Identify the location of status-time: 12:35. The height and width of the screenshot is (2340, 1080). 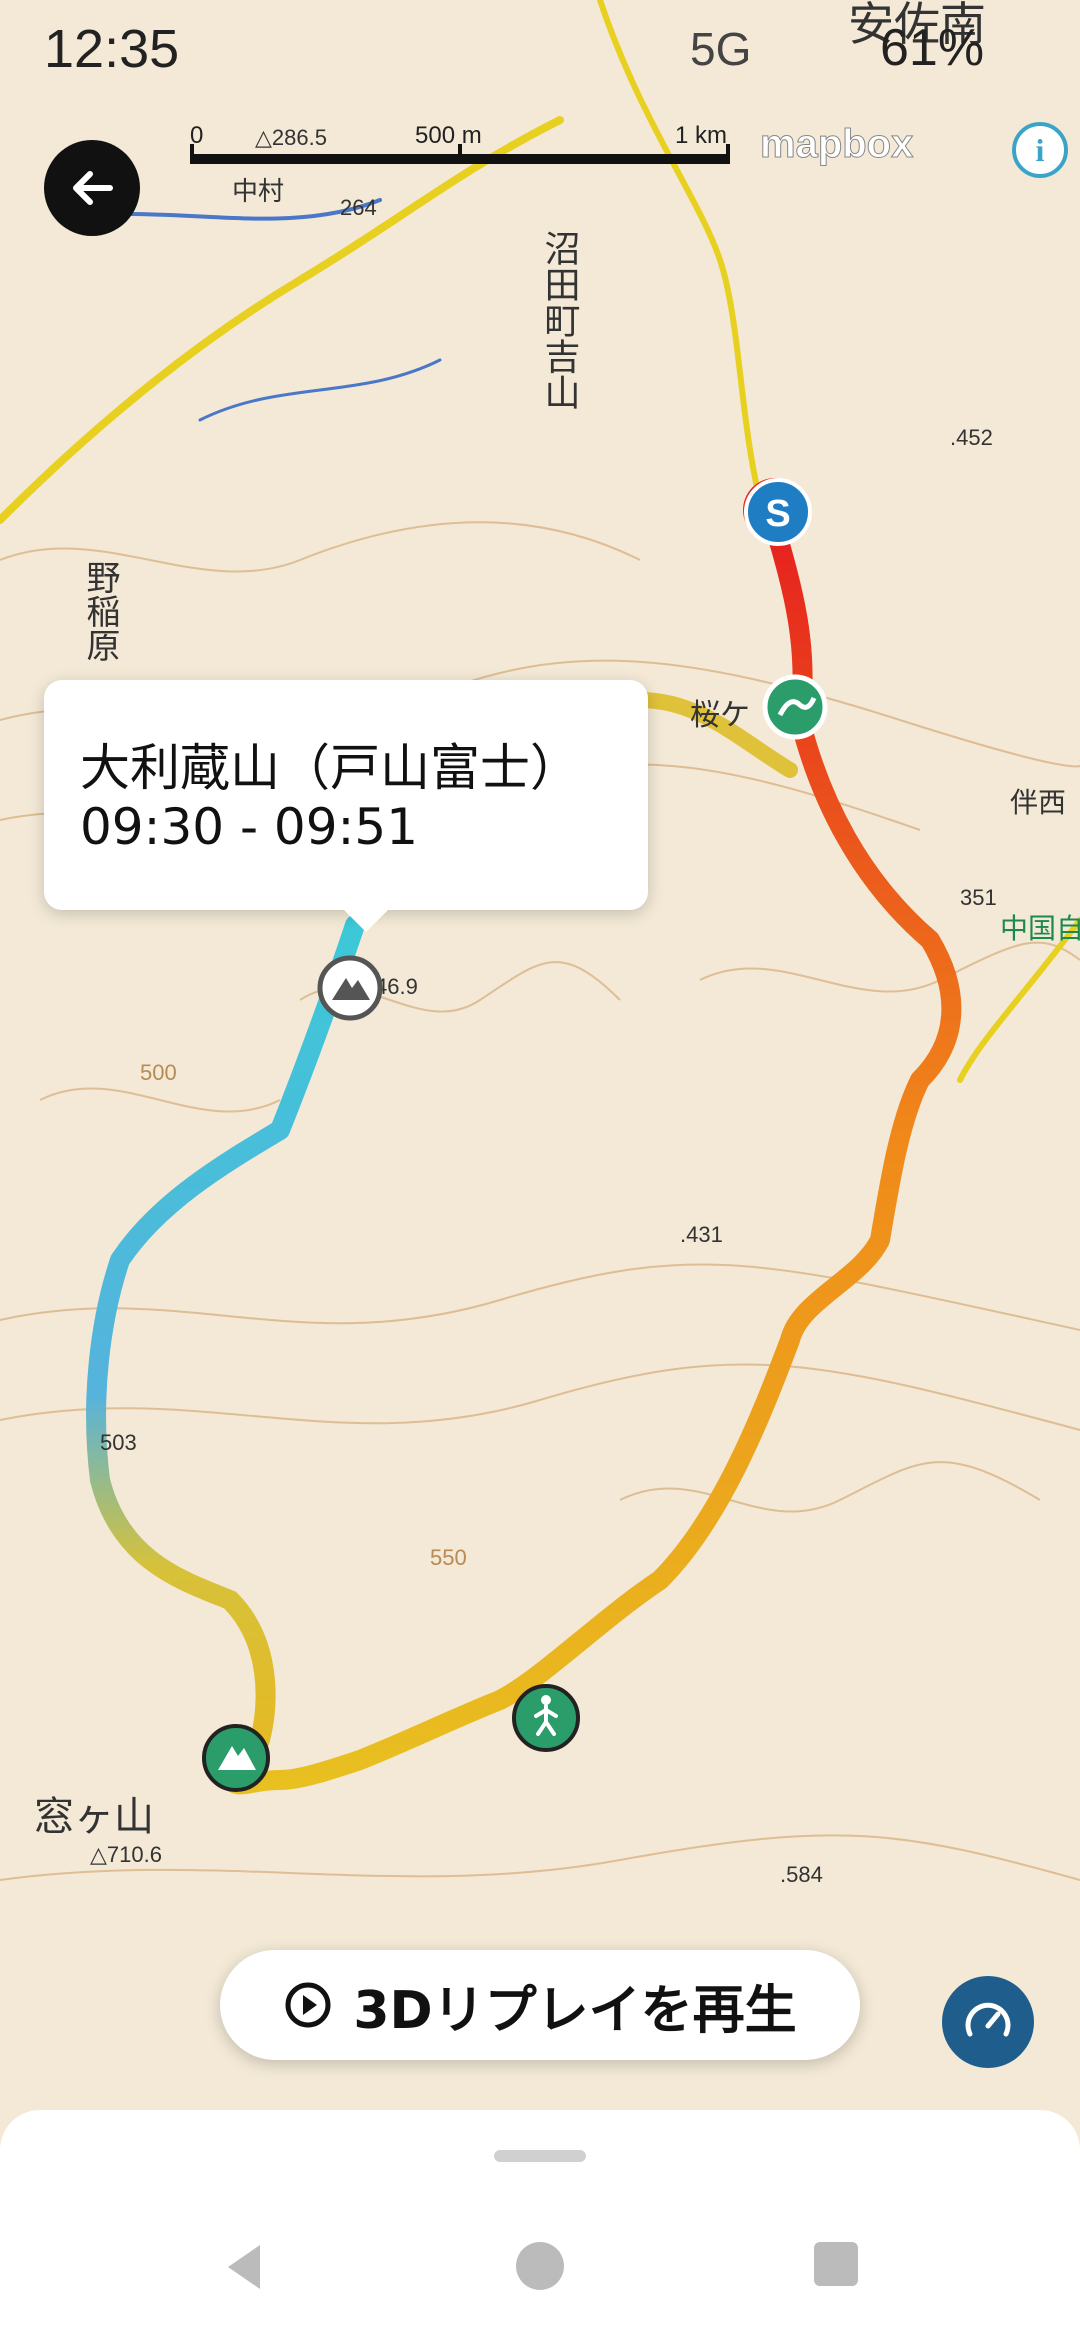
(112, 49).